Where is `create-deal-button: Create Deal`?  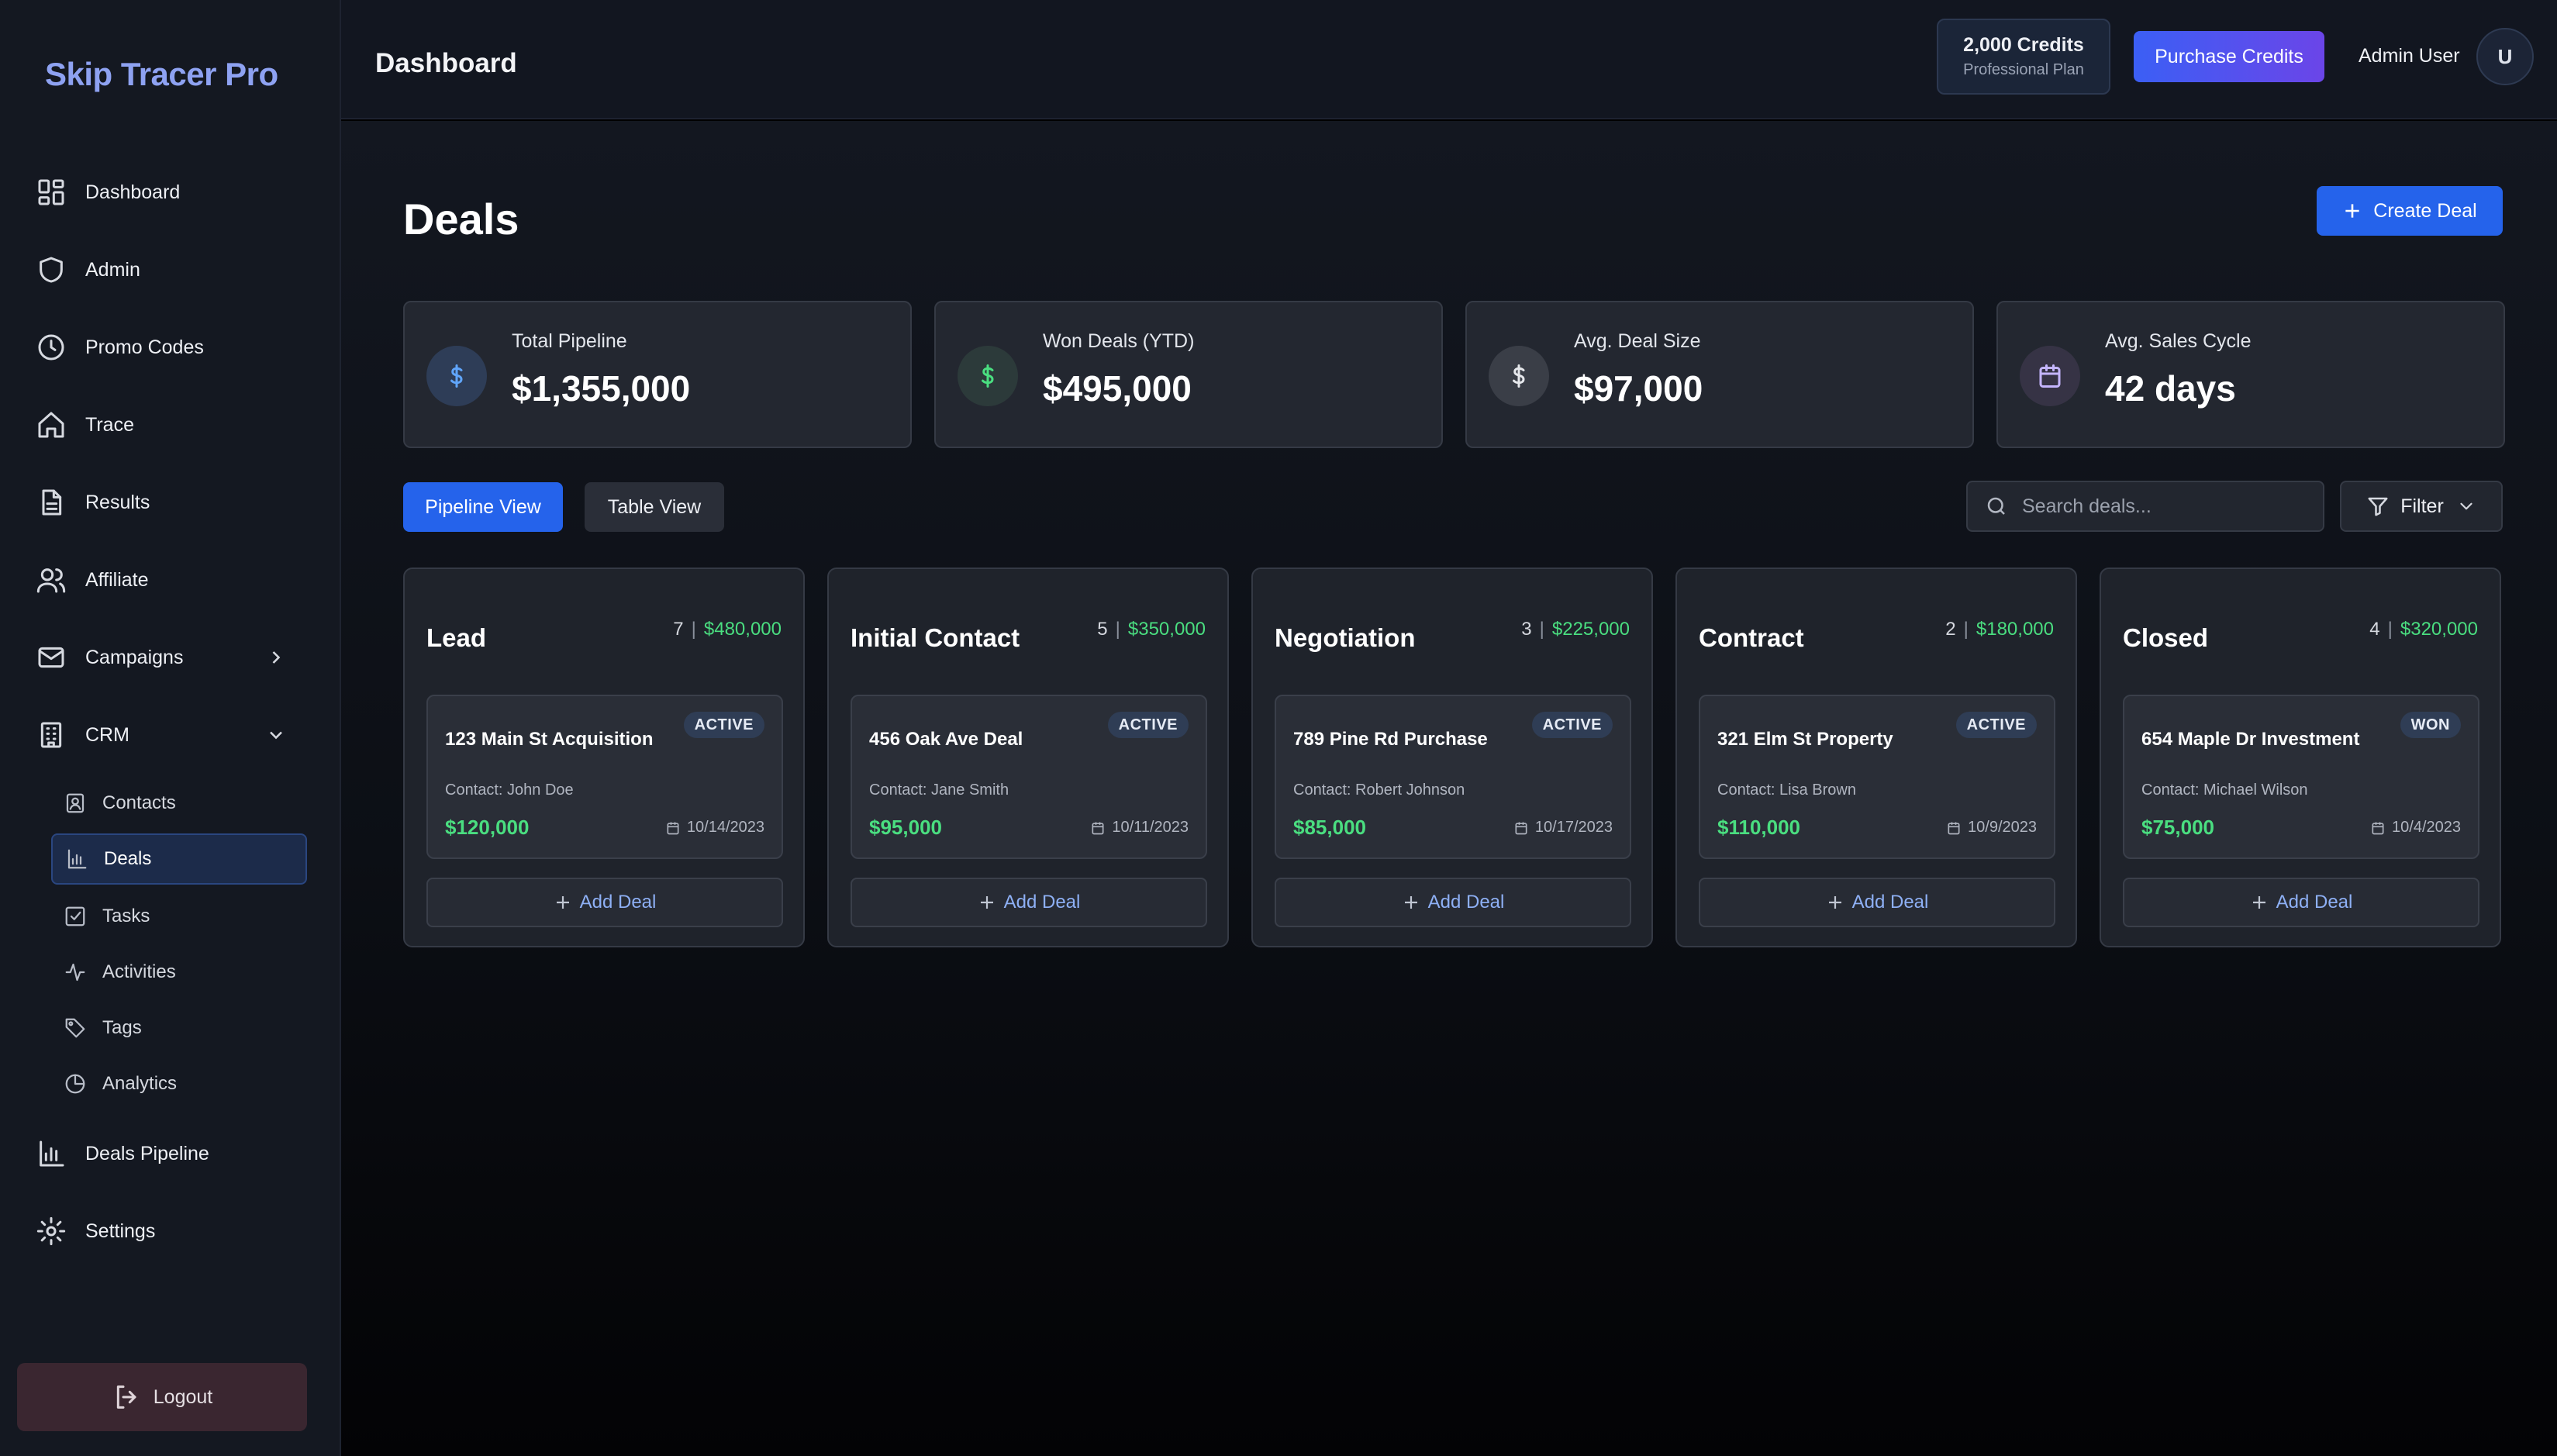
create-deal-button: Create Deal is located at coordinates (2410, 211).